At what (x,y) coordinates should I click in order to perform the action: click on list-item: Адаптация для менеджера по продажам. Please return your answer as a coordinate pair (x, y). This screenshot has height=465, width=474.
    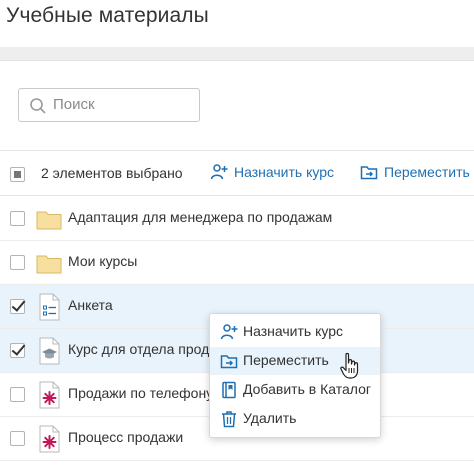
    Looking at the image, I should click on (237, 219).